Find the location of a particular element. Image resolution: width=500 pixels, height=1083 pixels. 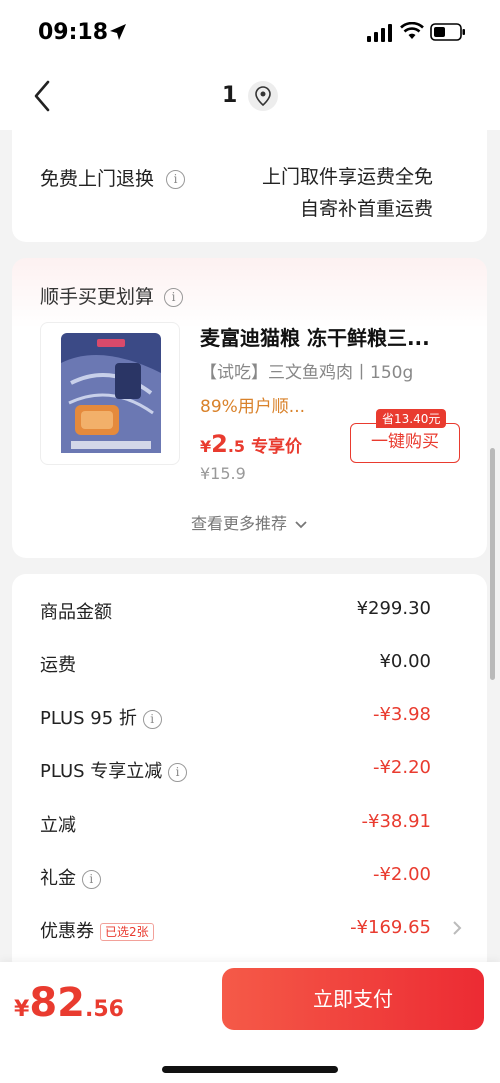

summary-row-plus-discount: PLUS 95 折 i -¥3.98 is located at coordinates (235, 716).